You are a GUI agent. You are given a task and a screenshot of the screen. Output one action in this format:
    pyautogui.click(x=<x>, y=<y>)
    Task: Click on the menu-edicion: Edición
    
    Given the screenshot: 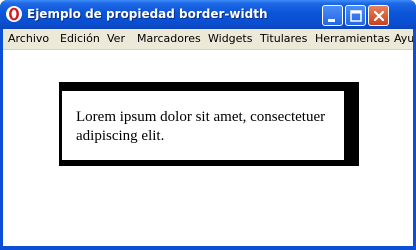 What is the action you would take?
    pyautogui.click(x=80, y=38)
    